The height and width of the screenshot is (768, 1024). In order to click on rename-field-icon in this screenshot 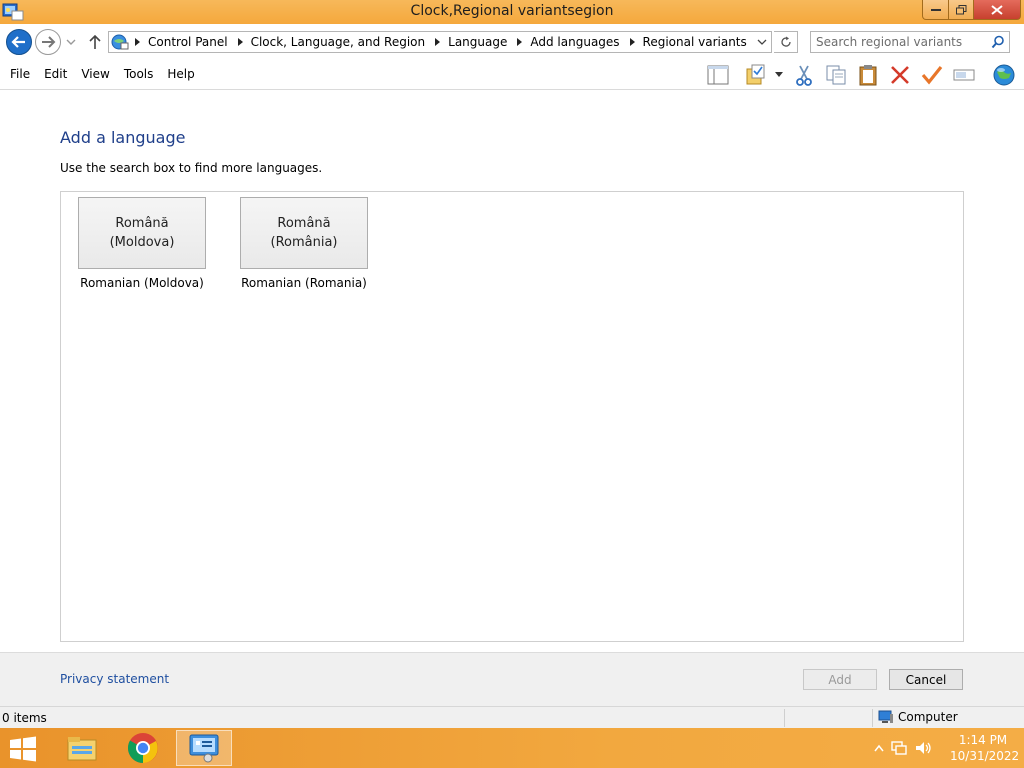, I will do `click(964, 75)`.